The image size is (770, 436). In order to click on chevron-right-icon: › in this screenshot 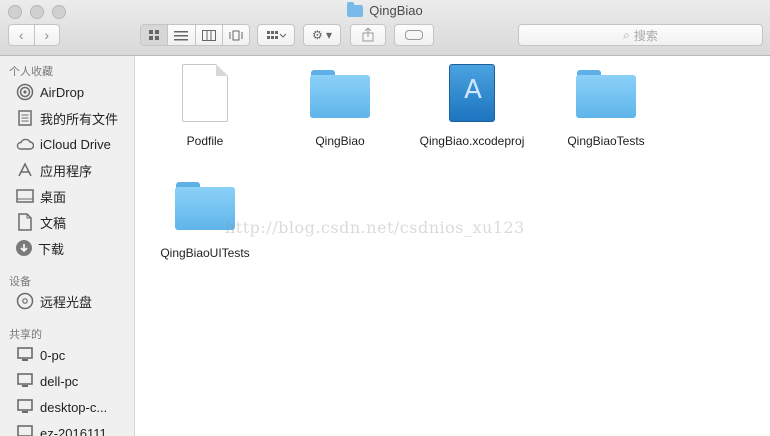, I will do `click(47, 35)`.